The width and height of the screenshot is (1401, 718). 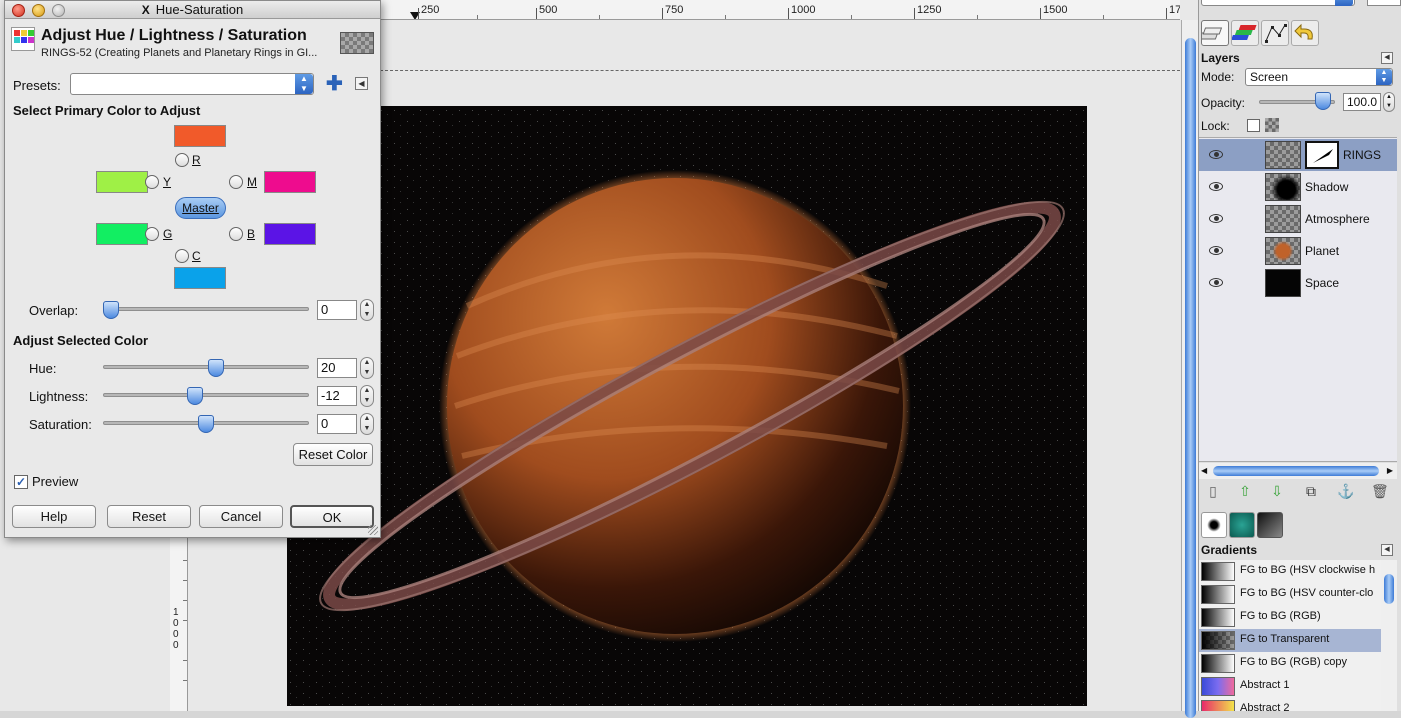 What do you see at coordinates (1290, 686) in the screenshot?
I see `gradient-item: Abstract 1` at bounding box center [1290, 686].